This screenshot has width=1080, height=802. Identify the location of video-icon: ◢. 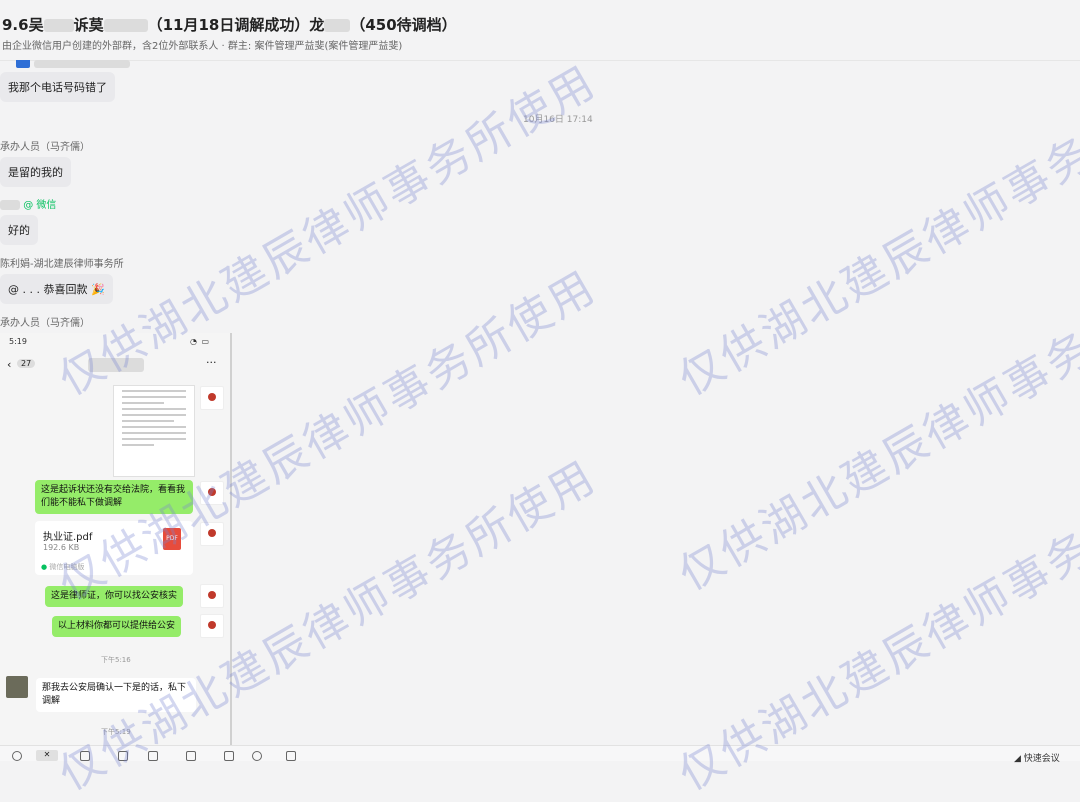
(1017, 759).